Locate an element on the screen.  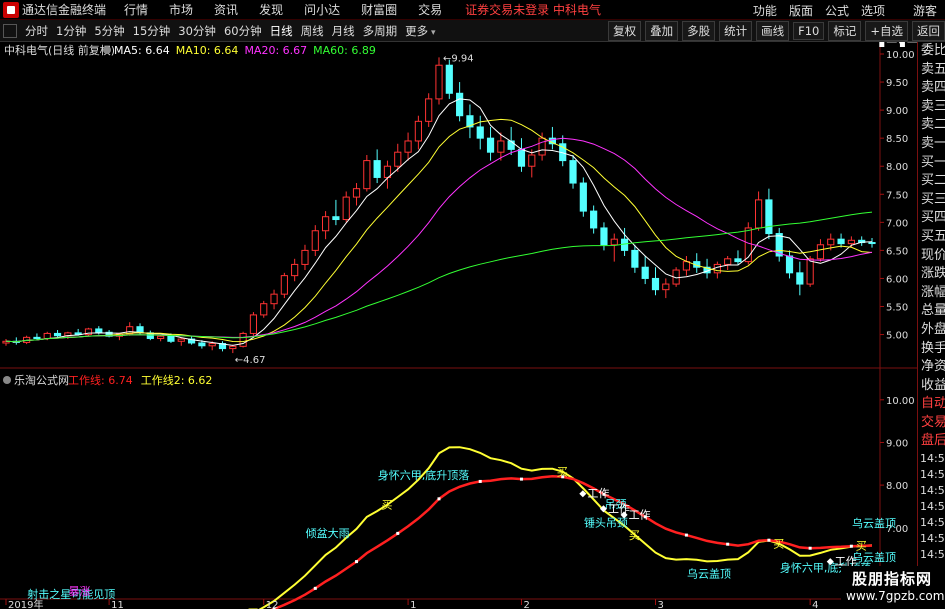
panel-toggle-icon is located at coordinates (10, 30).